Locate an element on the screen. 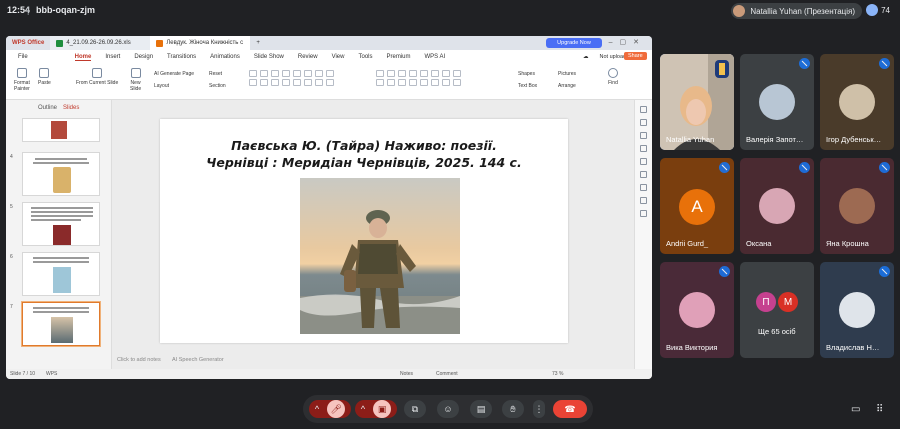  paste-button: Paste is located at coordinates (44, 77).